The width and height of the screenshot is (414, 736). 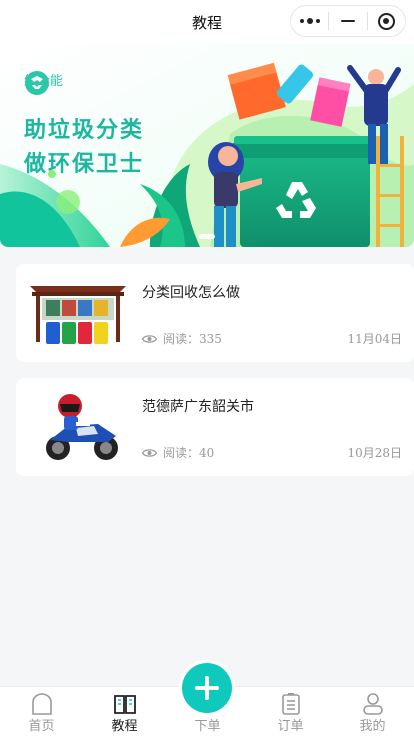 What do you see at coordinates (41, 704) in the screenshot?
I see `home-icon` at bounding box center [41, 704].